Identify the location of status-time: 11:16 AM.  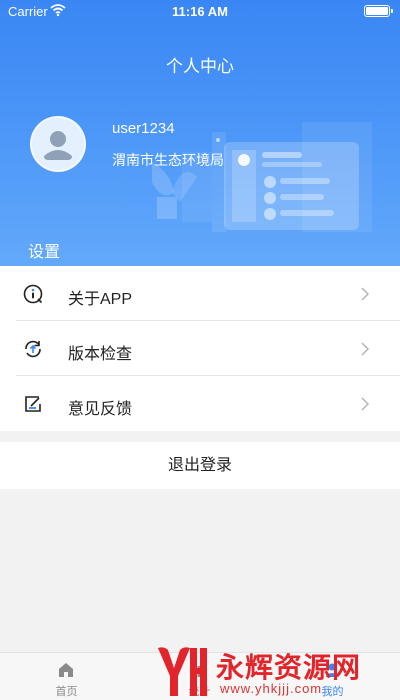
(200, 11).